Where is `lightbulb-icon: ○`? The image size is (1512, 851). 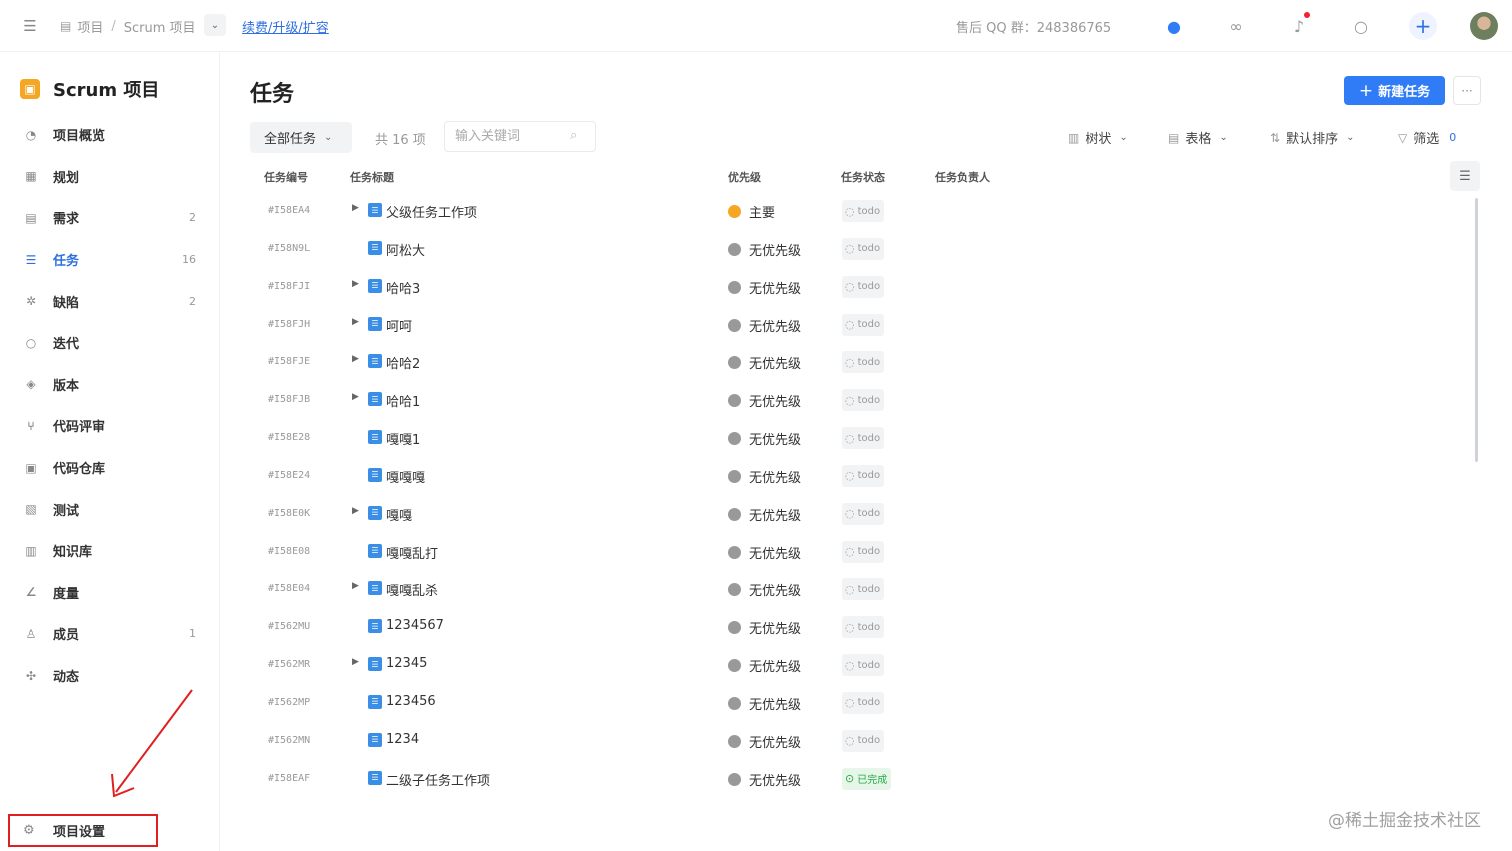
lightbulb-icon: ○ is located at coordinates (1361, 26).